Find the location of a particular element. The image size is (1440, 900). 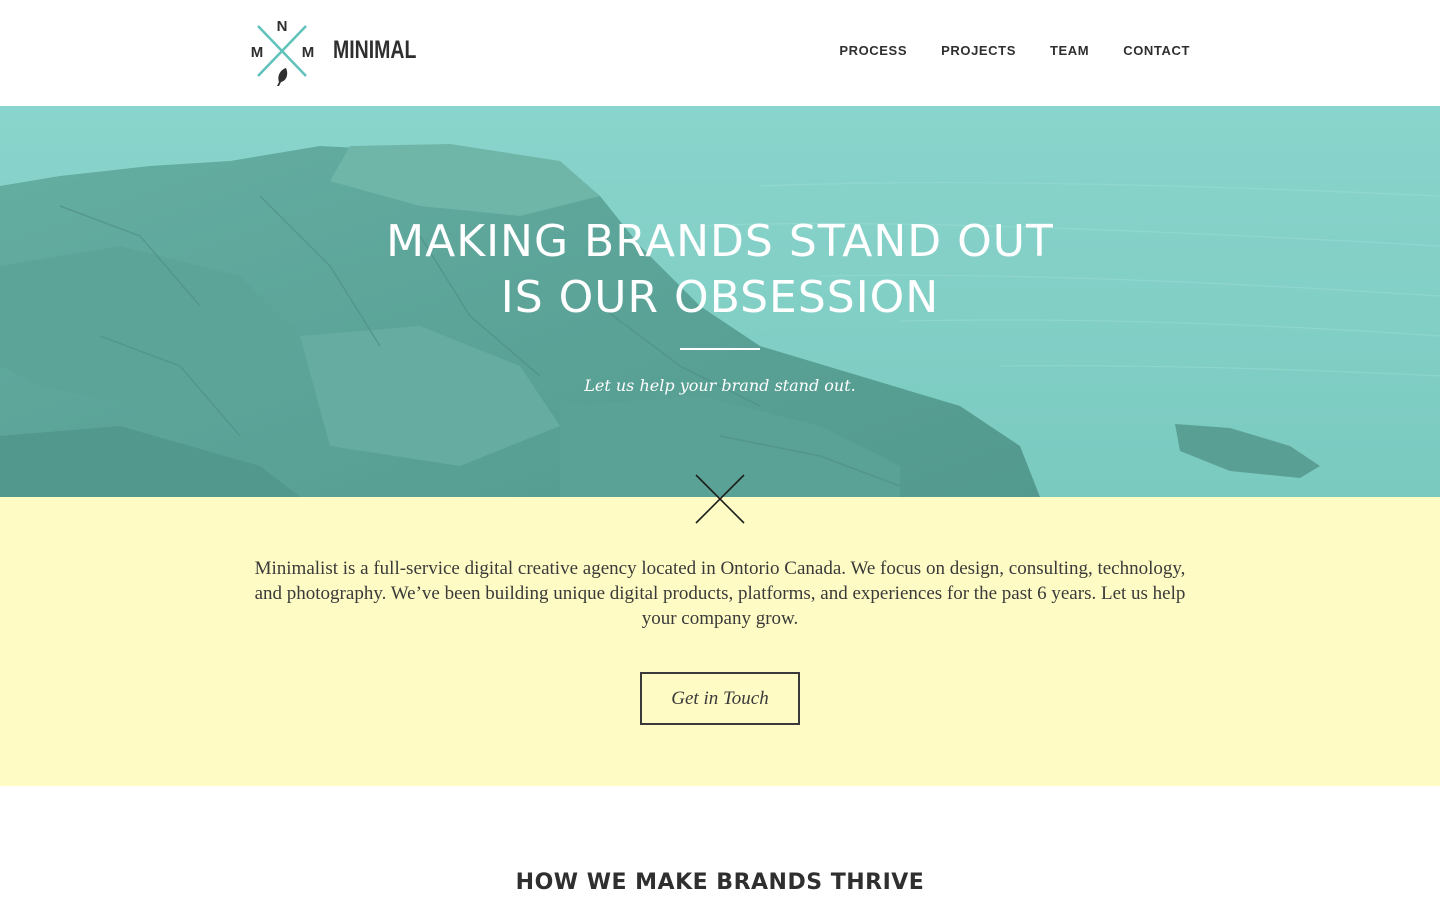

main-nav: PROCESS PROJECTS TEAM CONTACT is located at coordinates (1014, 50).